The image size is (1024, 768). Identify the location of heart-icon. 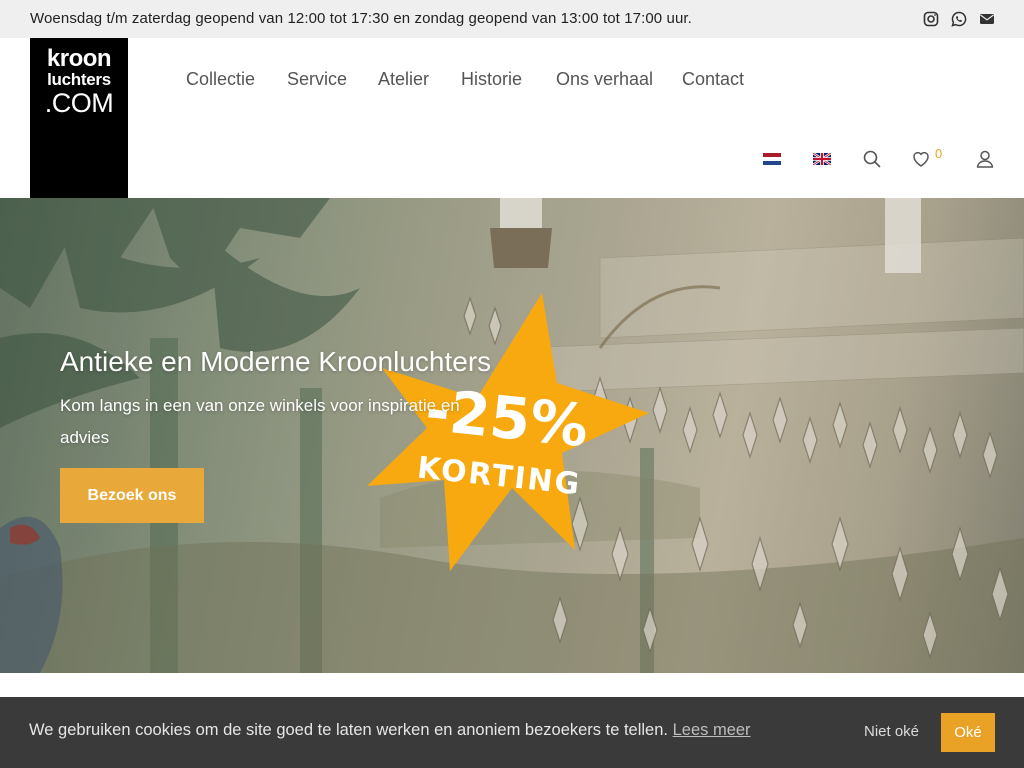
(921, 159).